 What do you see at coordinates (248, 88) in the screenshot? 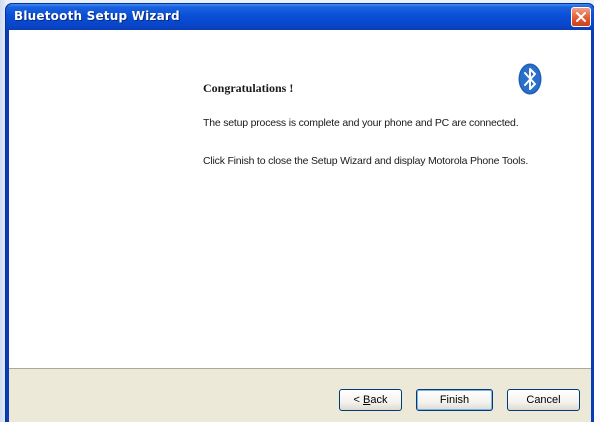
I see `congratulations-heading: Congratulations !` at bounding box center [248, 88].